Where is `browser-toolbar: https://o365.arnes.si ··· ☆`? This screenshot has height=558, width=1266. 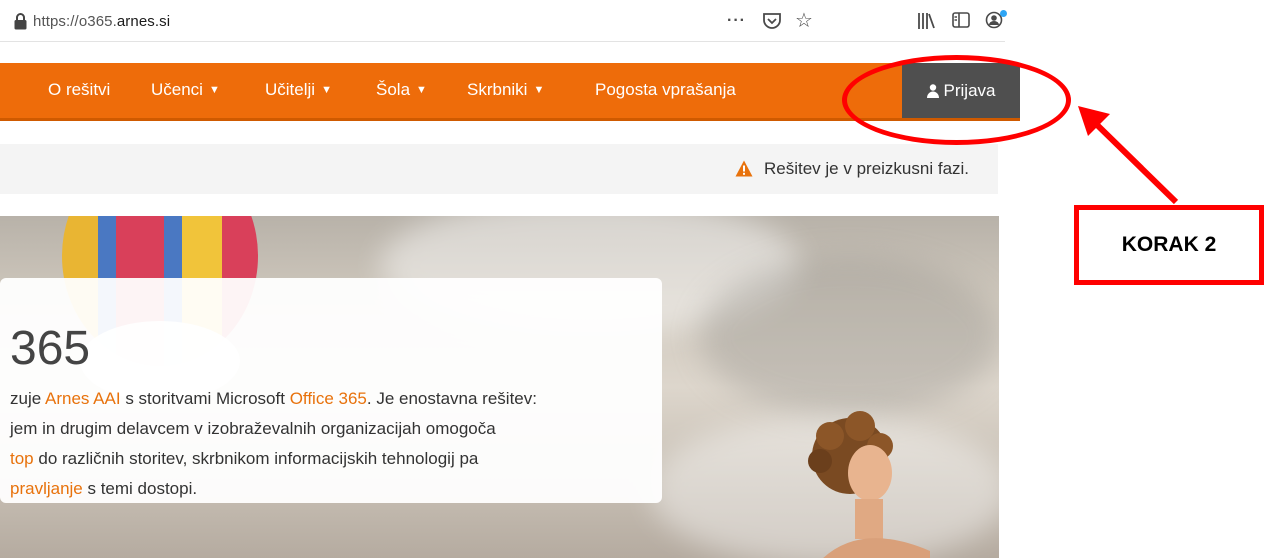 browser-toolbar: https://o365.arnes.si ··· ☆ is located at coordinates (503, 21).